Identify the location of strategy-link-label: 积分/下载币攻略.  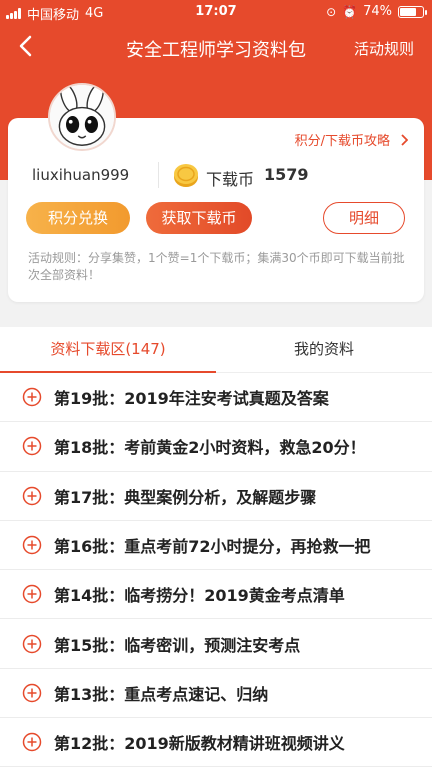
(342, 141).